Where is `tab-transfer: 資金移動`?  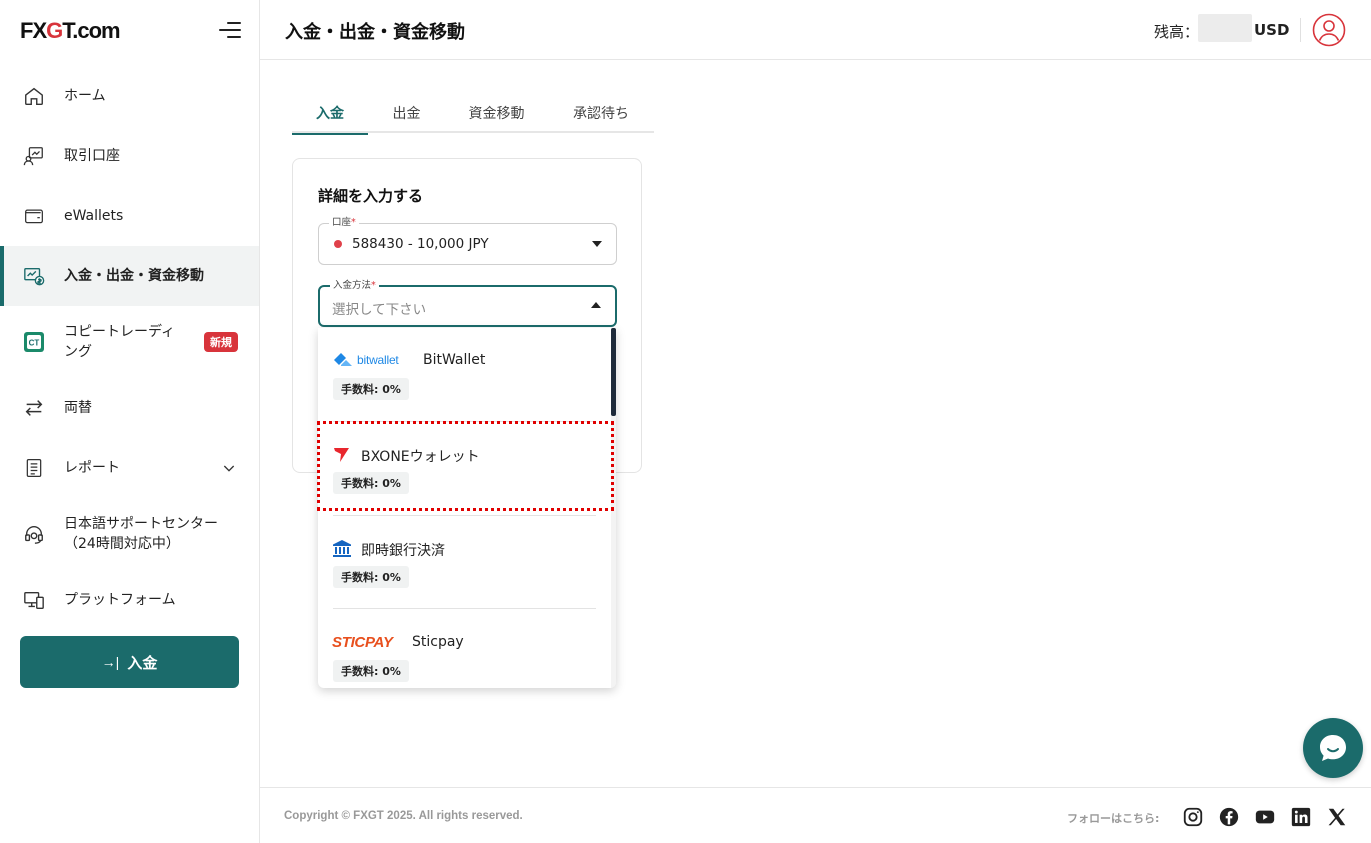
tab-transfer: 資金移動 is located at coordinates (496, 114).